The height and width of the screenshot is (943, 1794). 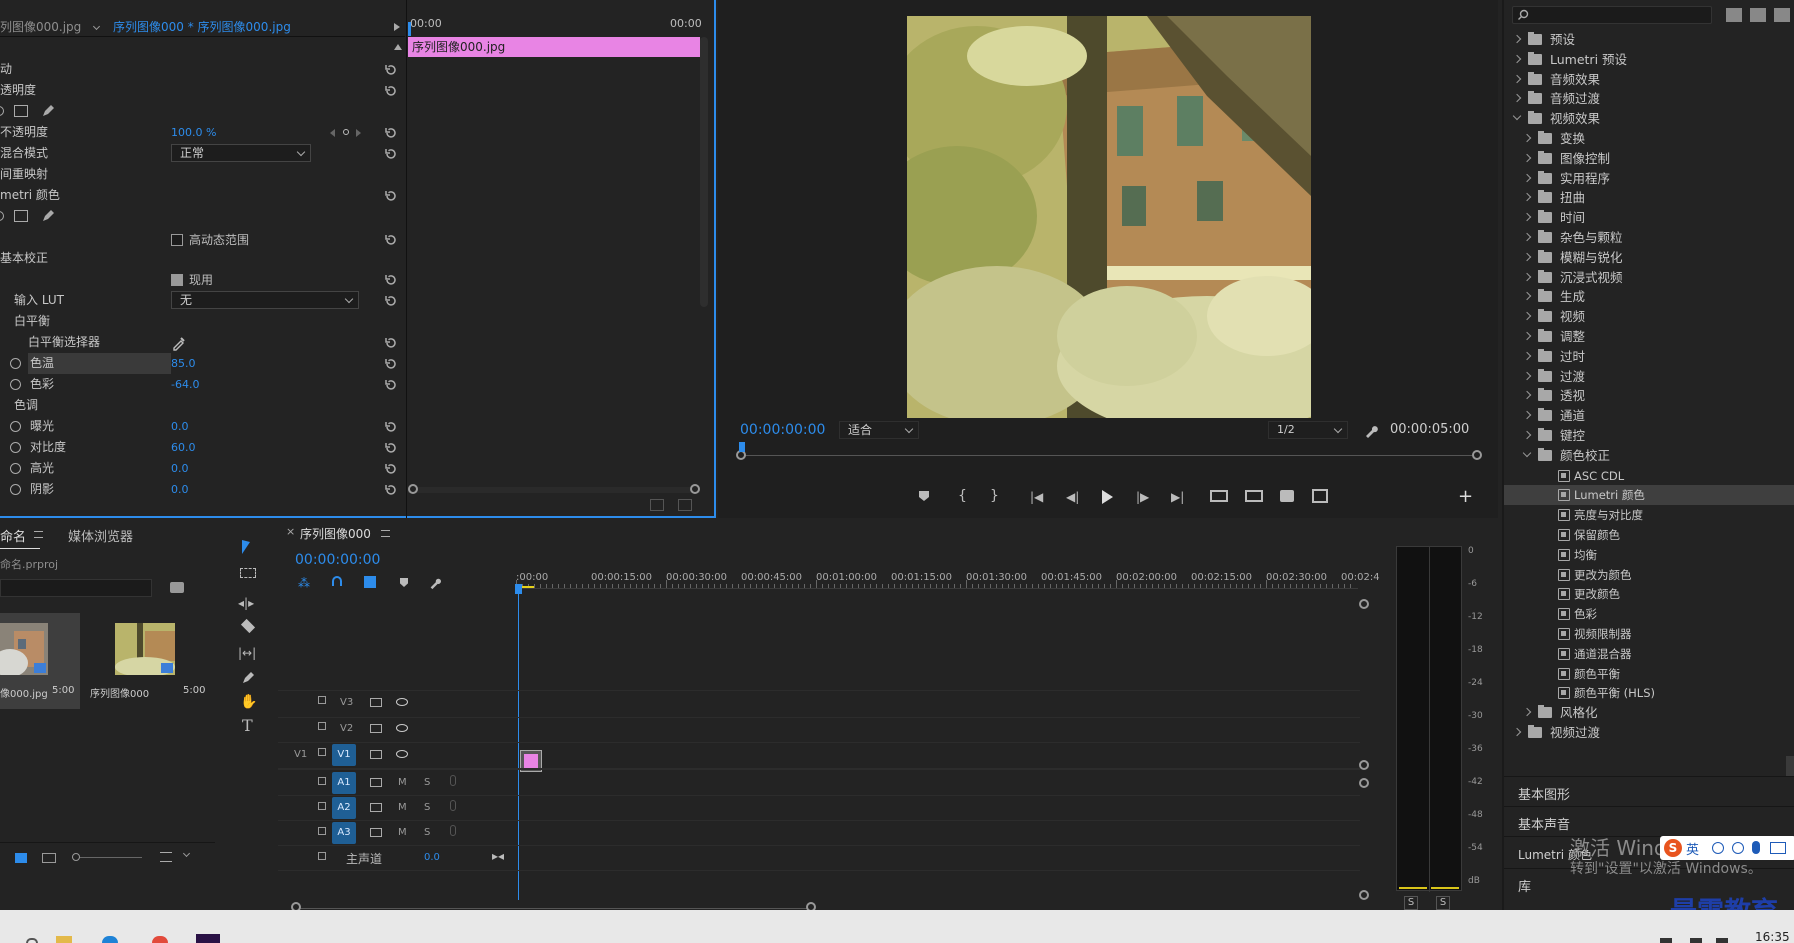 I want to click on effects-item: 视频限制器, so click(x=1649, y=634).